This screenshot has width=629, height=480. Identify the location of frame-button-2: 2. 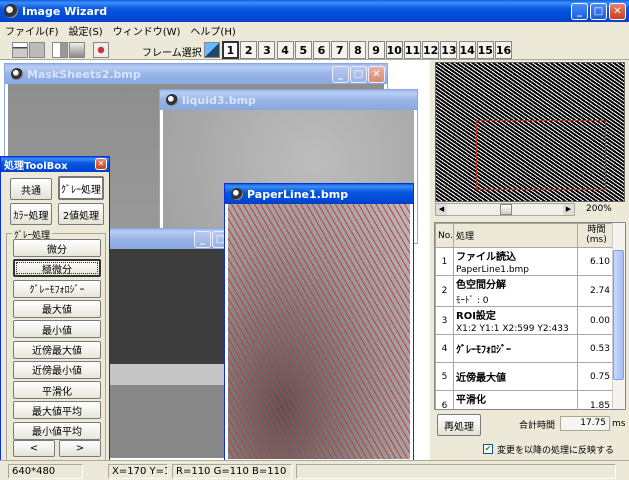
(249, 50).